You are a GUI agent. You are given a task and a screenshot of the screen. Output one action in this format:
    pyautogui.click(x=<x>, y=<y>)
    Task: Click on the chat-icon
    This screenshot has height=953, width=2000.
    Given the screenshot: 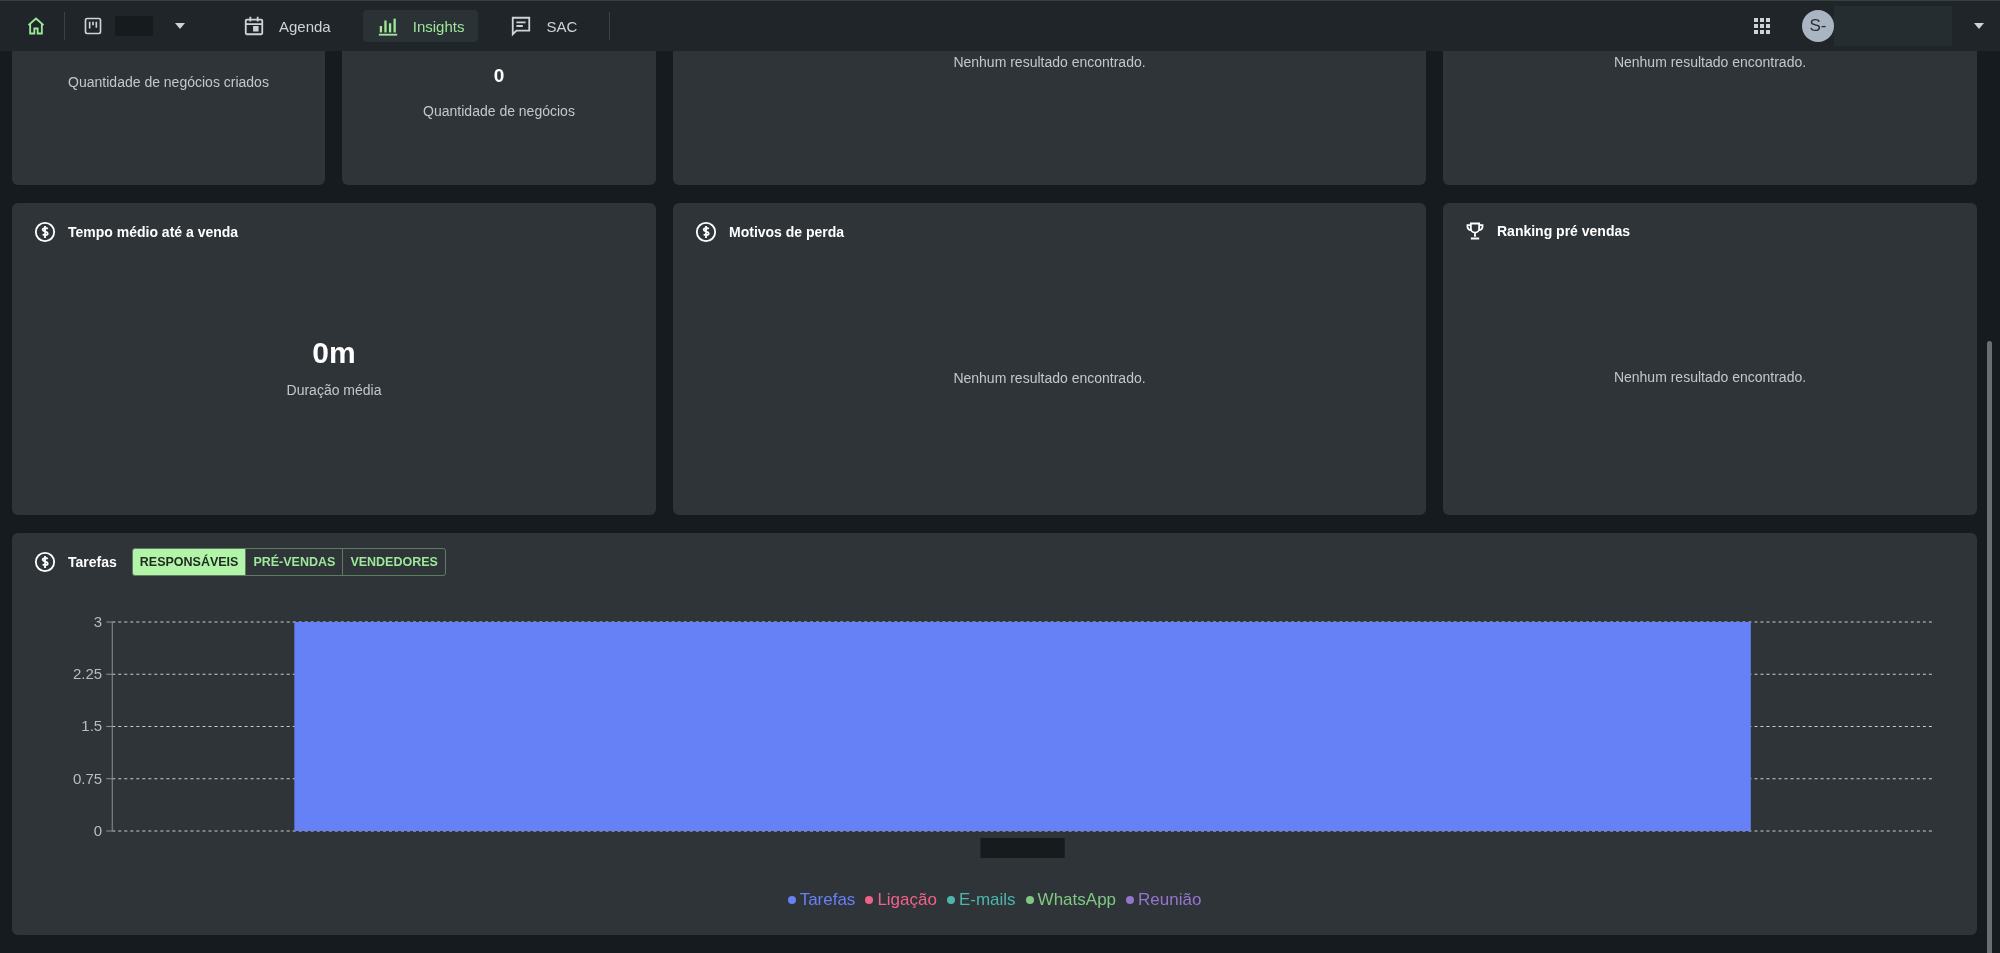 What is the action you would take?
    pyautogui.click(x=521, y=26)
    